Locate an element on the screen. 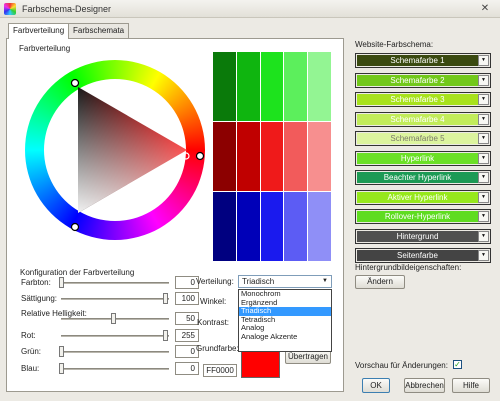 The width and height of the screenshot is (500, 401). close-icon: ✕ is located at coordinates (485, 9).